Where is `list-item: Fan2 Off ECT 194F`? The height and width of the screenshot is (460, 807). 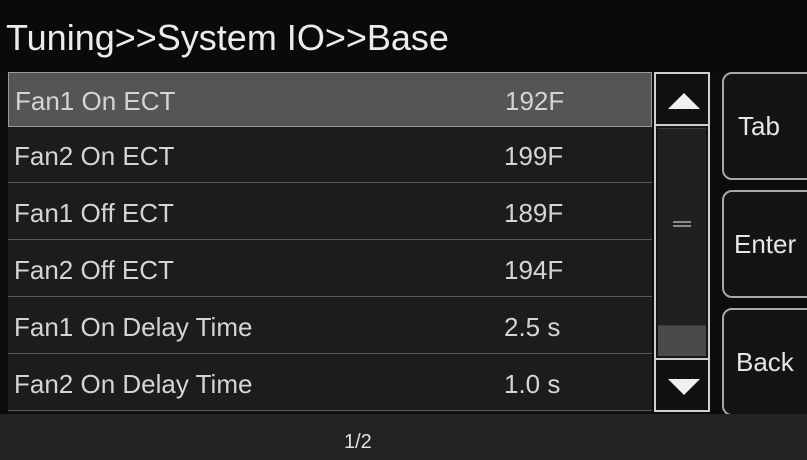
list-item: Fan2 Off ECT 194F is located at coordinates (330, 269).